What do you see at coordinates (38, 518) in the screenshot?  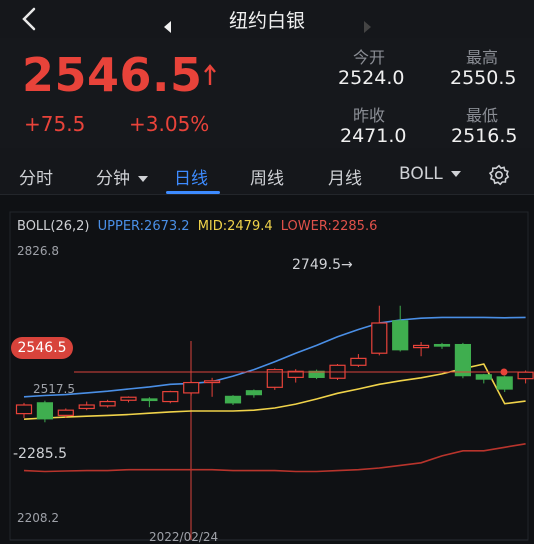 I see `y-axis-bottom: 2208.2` at bounding box center [38, 518].